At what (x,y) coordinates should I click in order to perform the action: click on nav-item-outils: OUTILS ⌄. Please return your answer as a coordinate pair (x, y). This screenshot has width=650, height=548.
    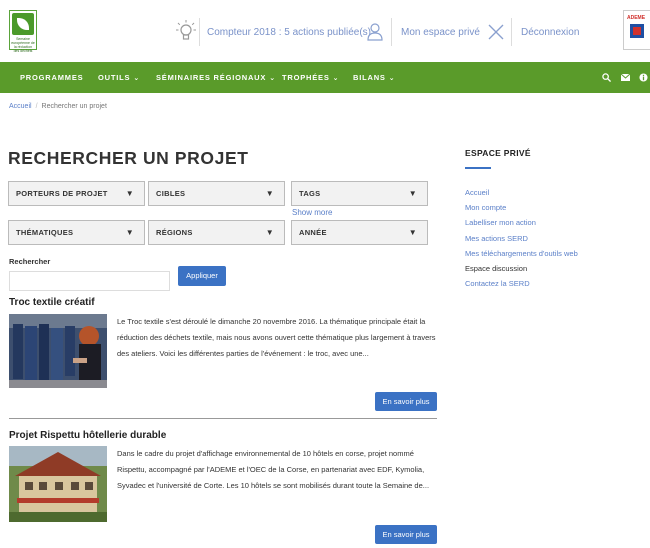
    Looking at the image, I should click on (119, 77).